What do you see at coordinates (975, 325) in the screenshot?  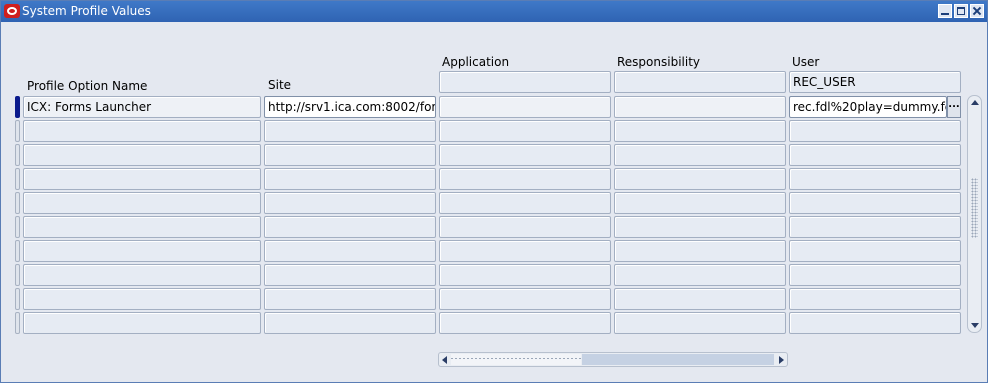 I see `scroll-down-icon` at bounding box center [975, 325].